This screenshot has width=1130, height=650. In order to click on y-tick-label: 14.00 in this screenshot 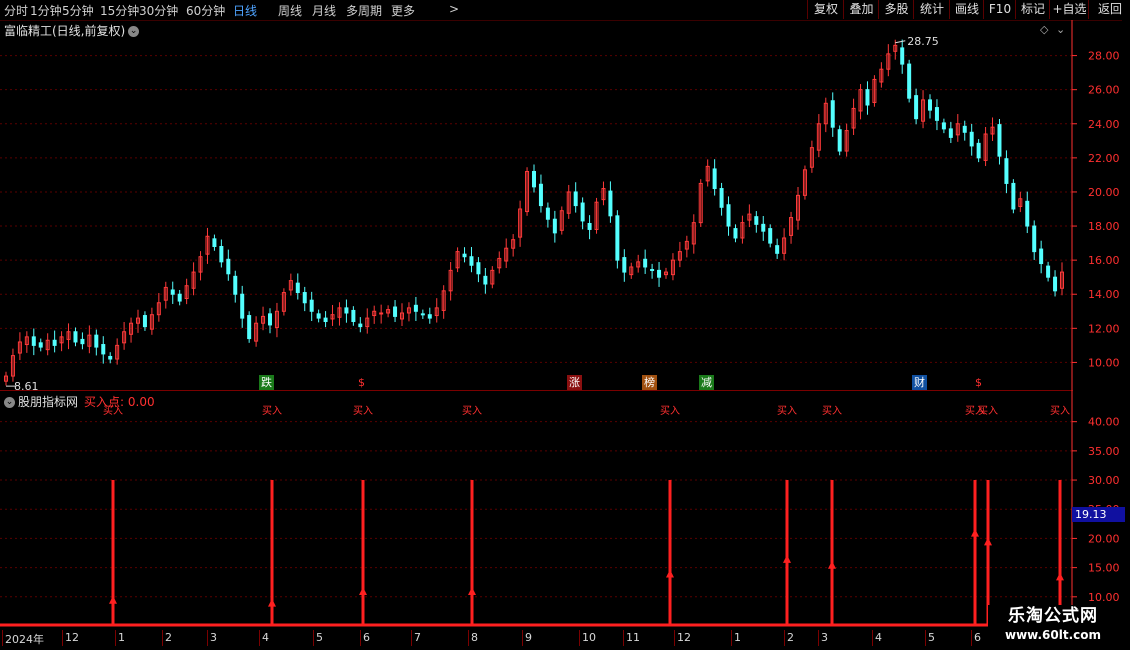, I will do `click(1104, 294)`.